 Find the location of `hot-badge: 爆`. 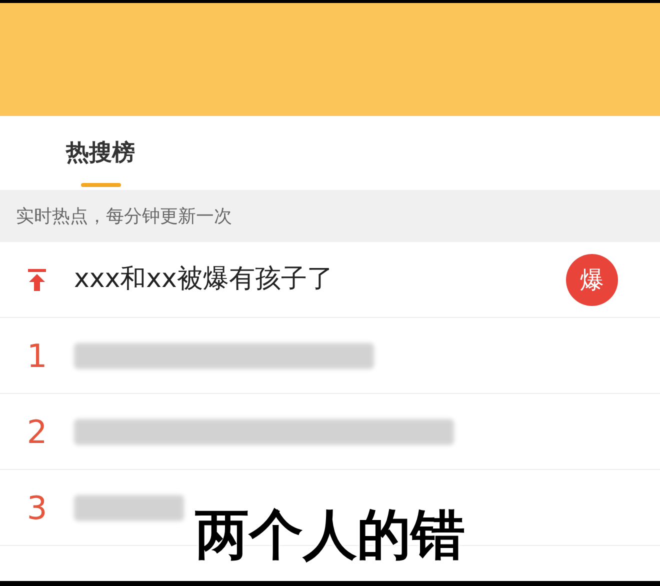

hot-badge: 爆 is located at coordinates (592, 280).